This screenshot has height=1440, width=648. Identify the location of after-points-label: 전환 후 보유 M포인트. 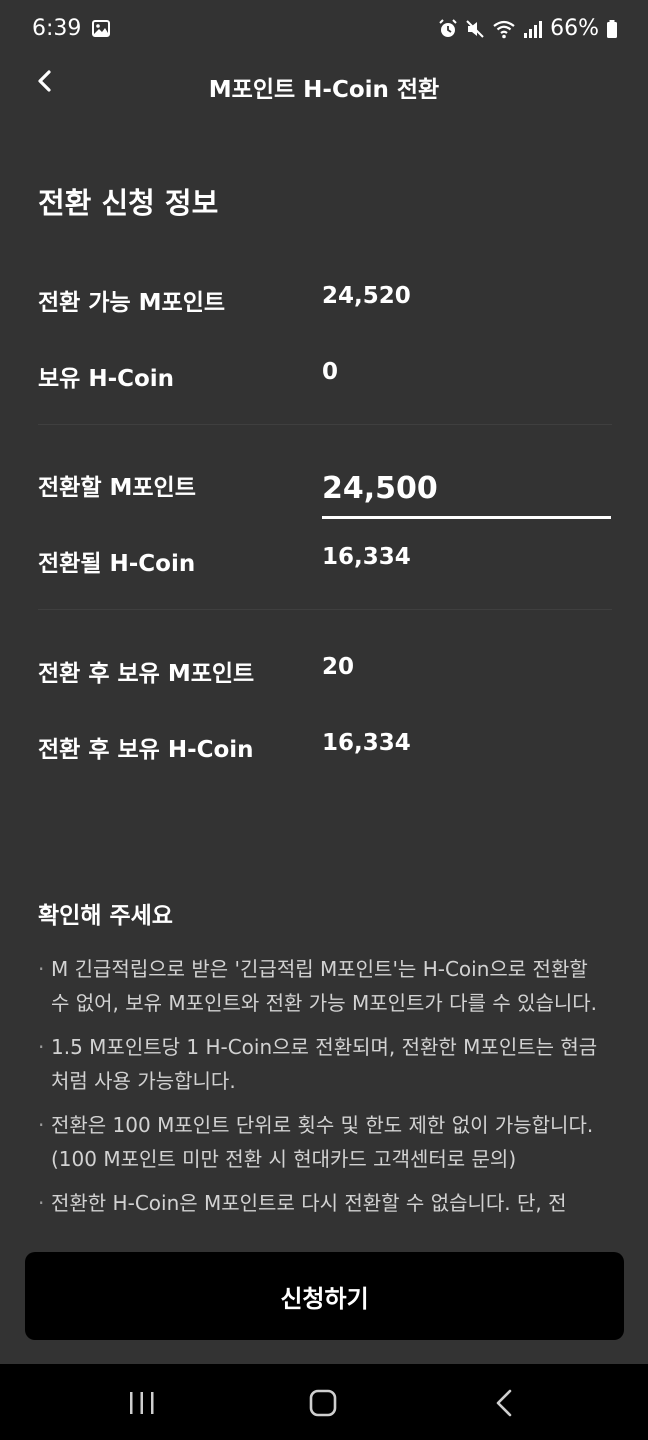
(146, 674).